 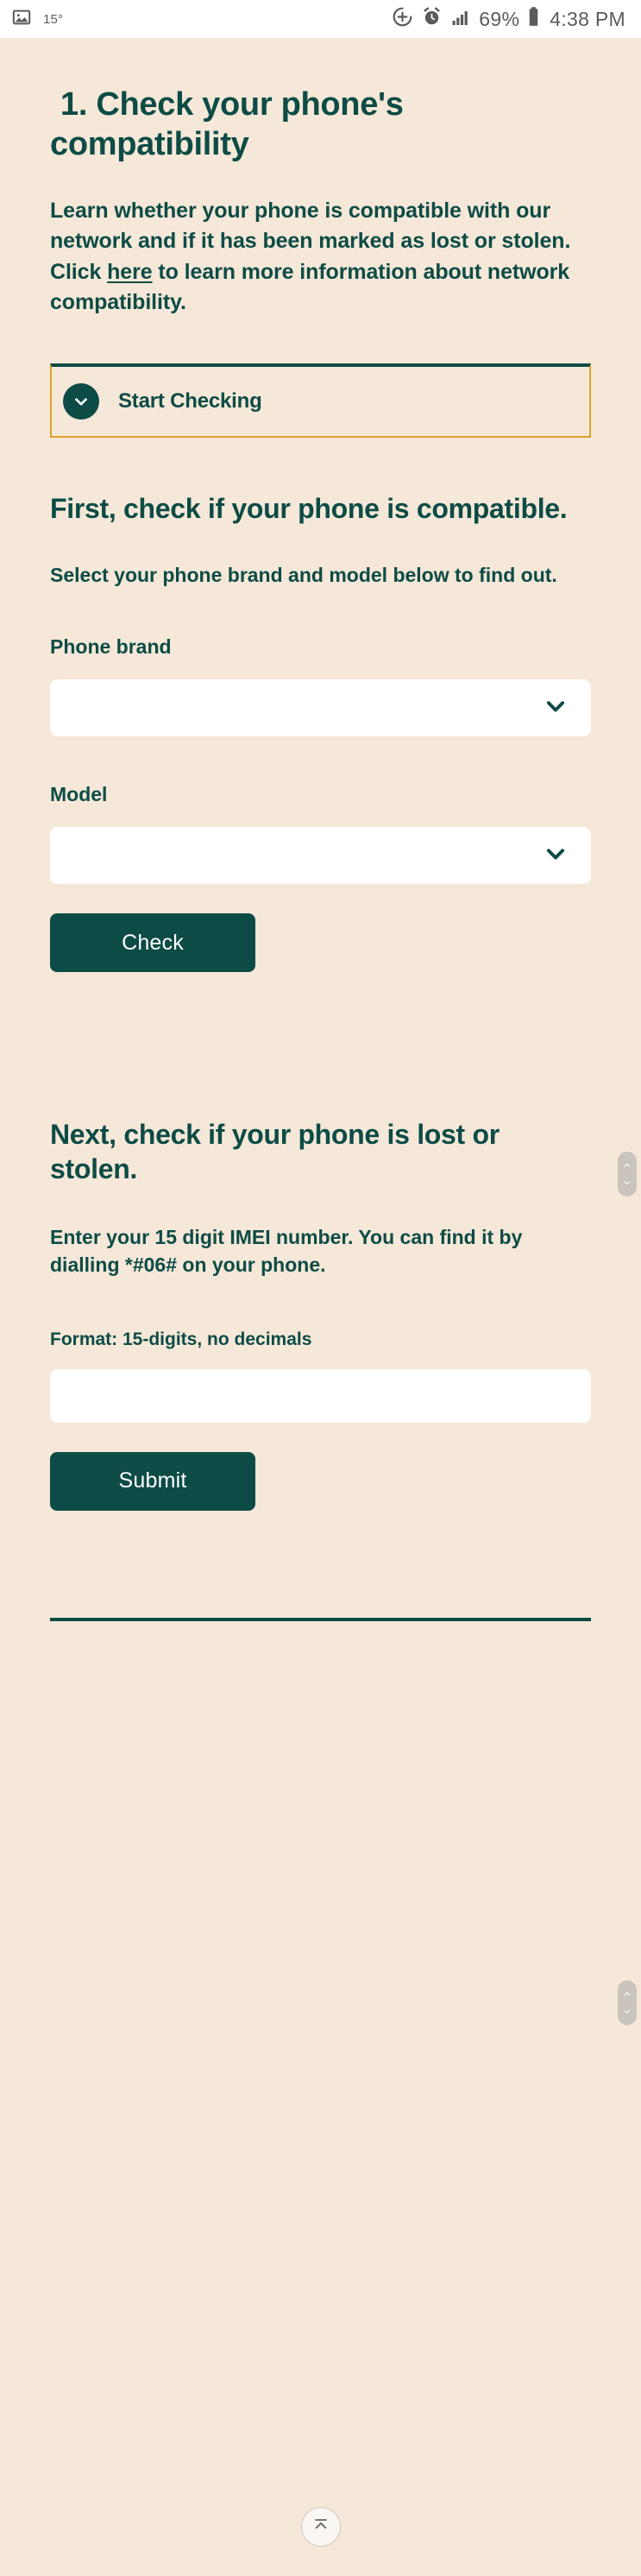 What do you see at coordinates (21, 19) in the screenshot?
I see `image-icon` at bounding box center [21, 19].